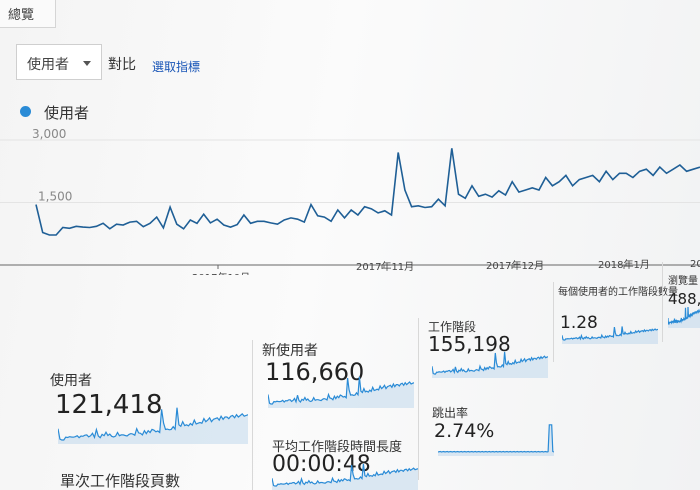 The width and height of the screenshot is (700, 490). I want to click on caret-down-icon, so click(87, 63).